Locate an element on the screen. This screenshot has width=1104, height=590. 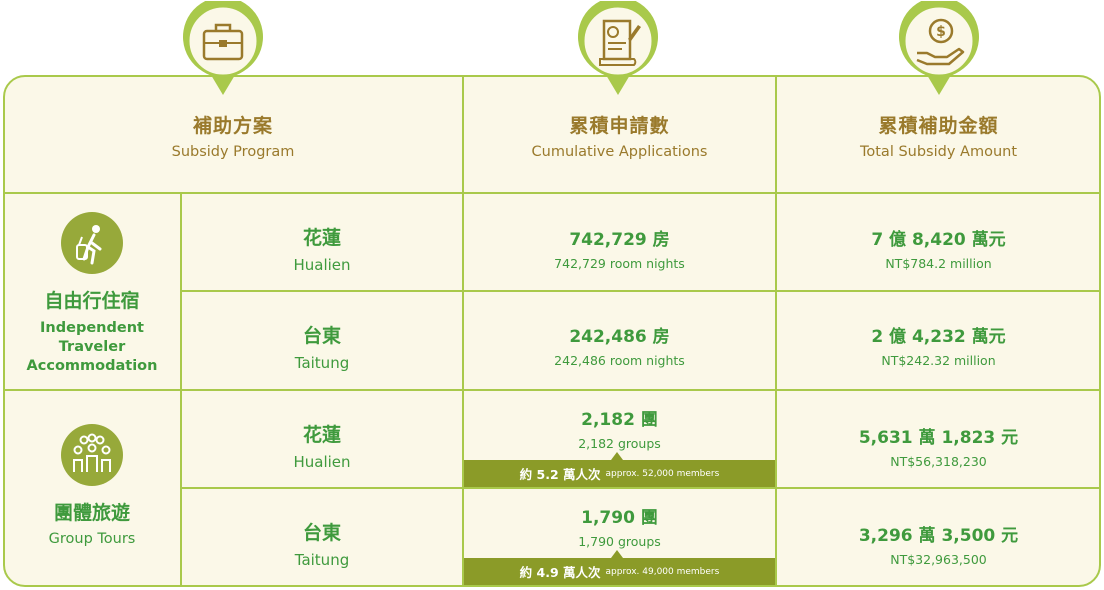
category-independent-en-line1: Independent is located at coordinates (92, 328).